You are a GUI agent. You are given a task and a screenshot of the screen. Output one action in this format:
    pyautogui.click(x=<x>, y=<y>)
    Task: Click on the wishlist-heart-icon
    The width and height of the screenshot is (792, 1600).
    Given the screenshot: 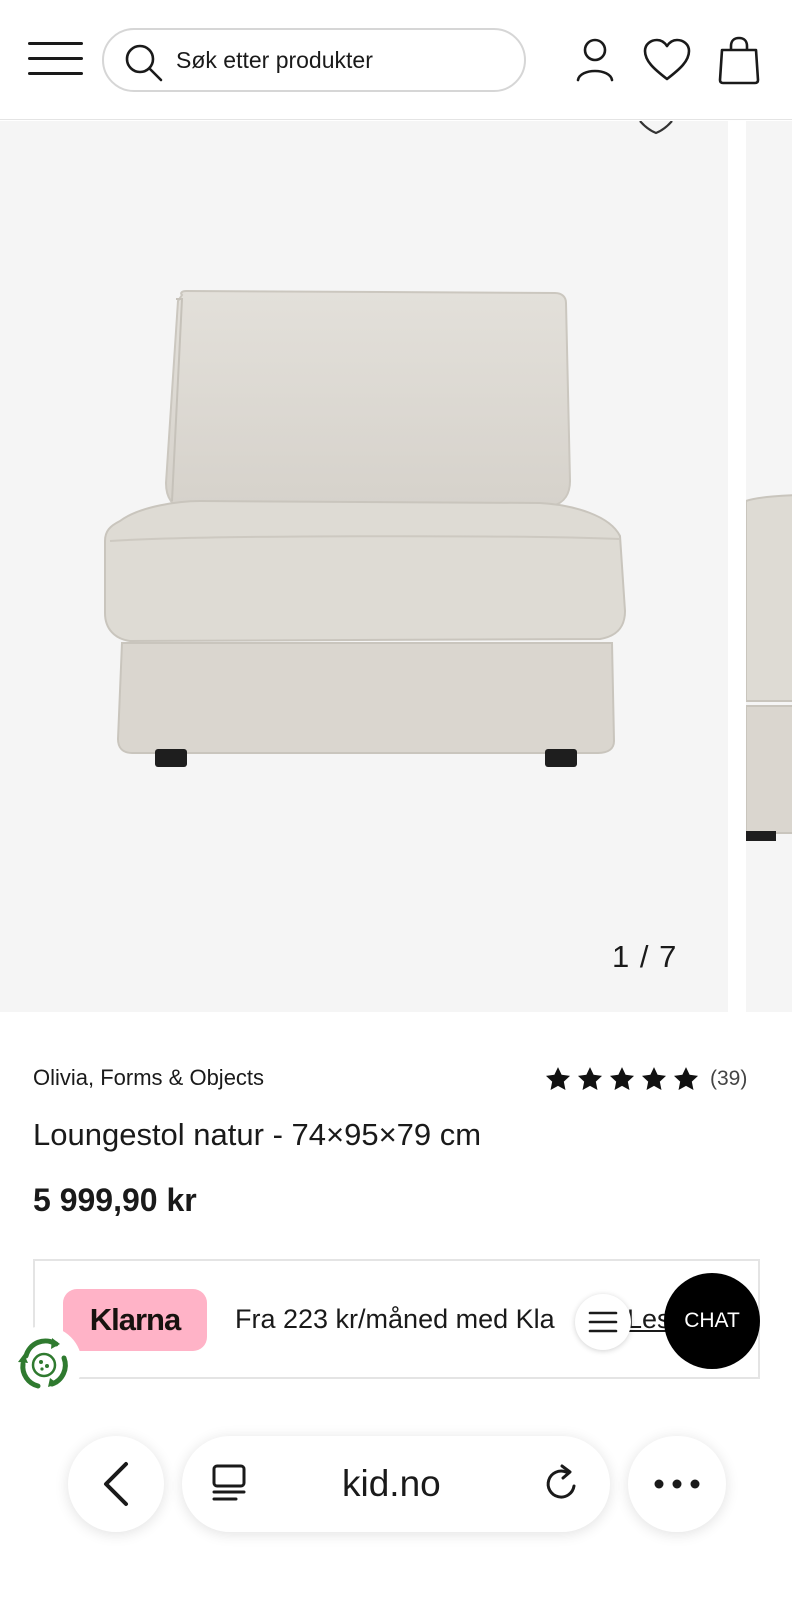 What is the action you would take?
    pyautogui.click(x=656, y=128)
    